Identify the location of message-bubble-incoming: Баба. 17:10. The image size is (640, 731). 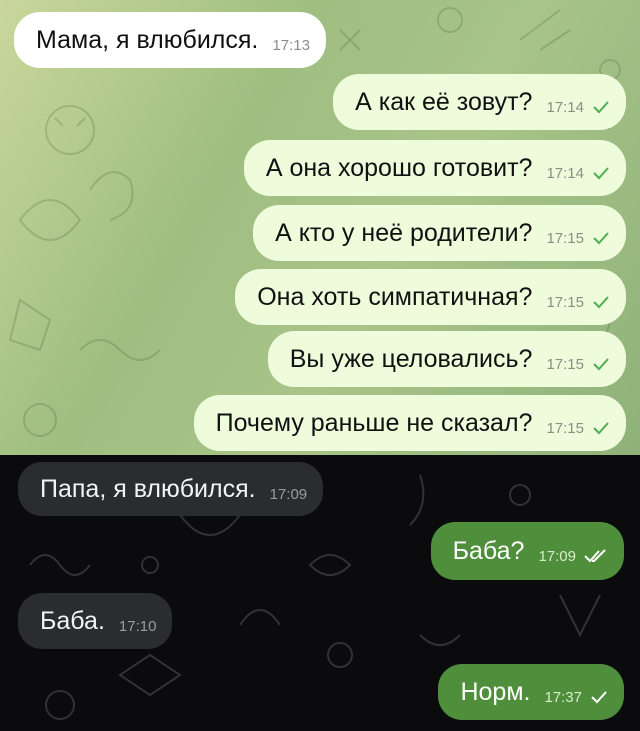
(95, 621).